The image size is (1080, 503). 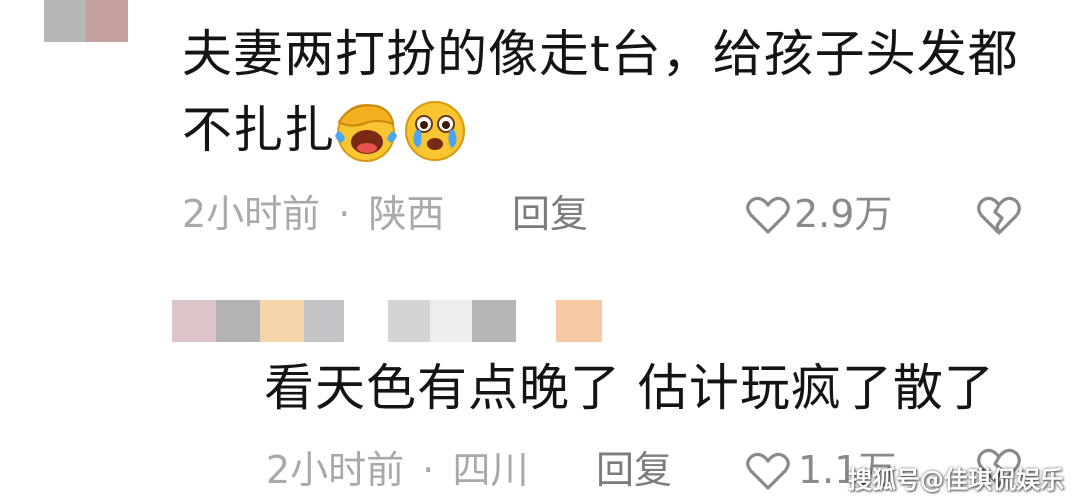 I want to click on comment-meta: 2小时前 · 四川, so click(x=397, y=470).